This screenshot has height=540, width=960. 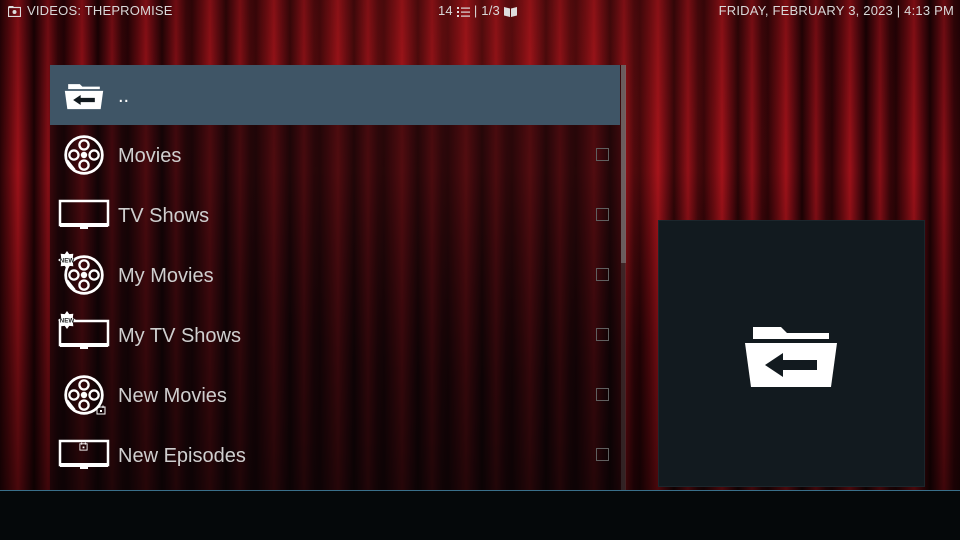 I want to click on list-item-label: New Episodes, so click(x=182, y=456).